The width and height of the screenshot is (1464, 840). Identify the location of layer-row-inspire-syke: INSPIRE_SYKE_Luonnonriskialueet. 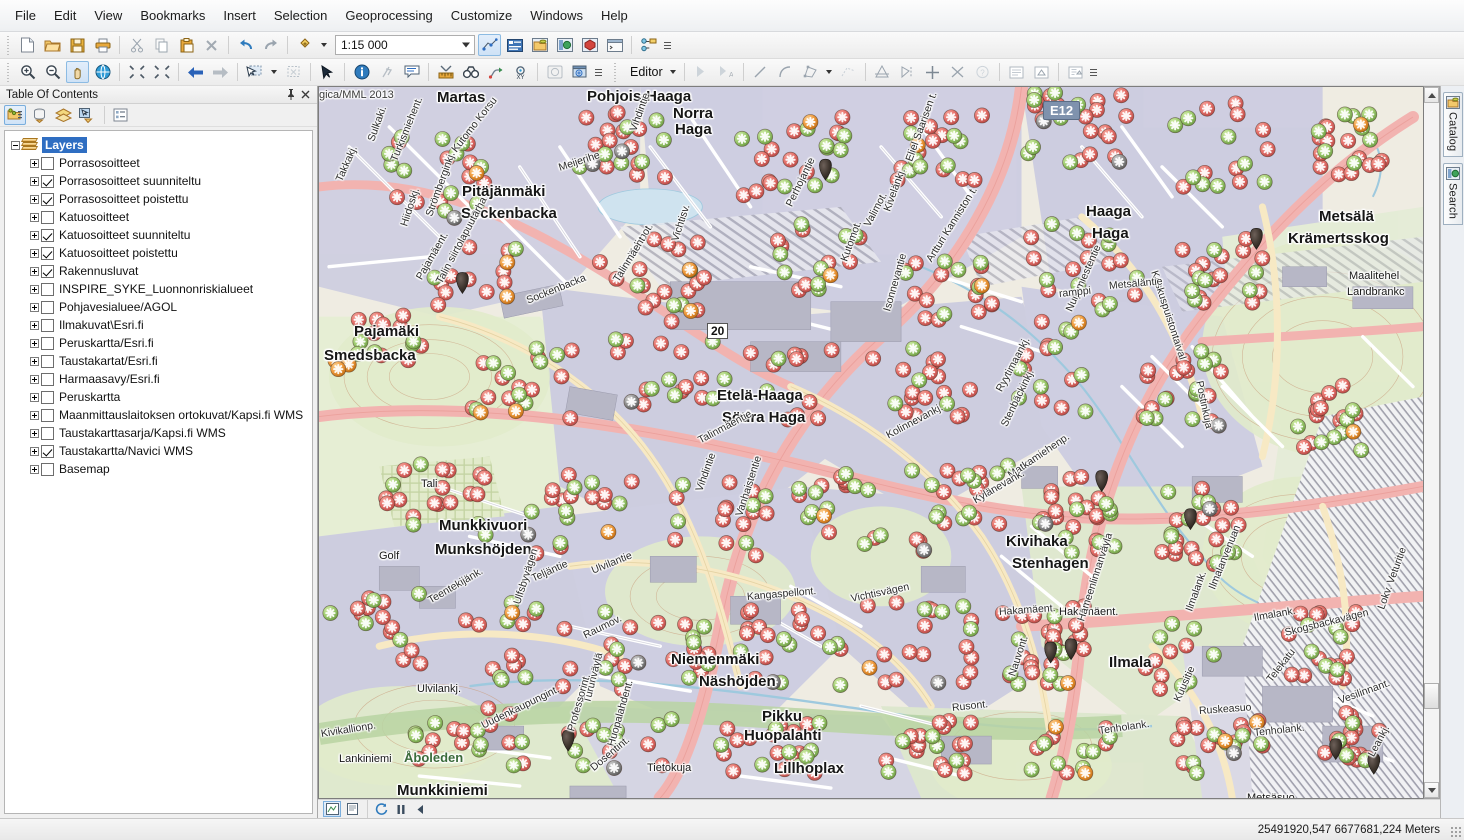
(159, 289).